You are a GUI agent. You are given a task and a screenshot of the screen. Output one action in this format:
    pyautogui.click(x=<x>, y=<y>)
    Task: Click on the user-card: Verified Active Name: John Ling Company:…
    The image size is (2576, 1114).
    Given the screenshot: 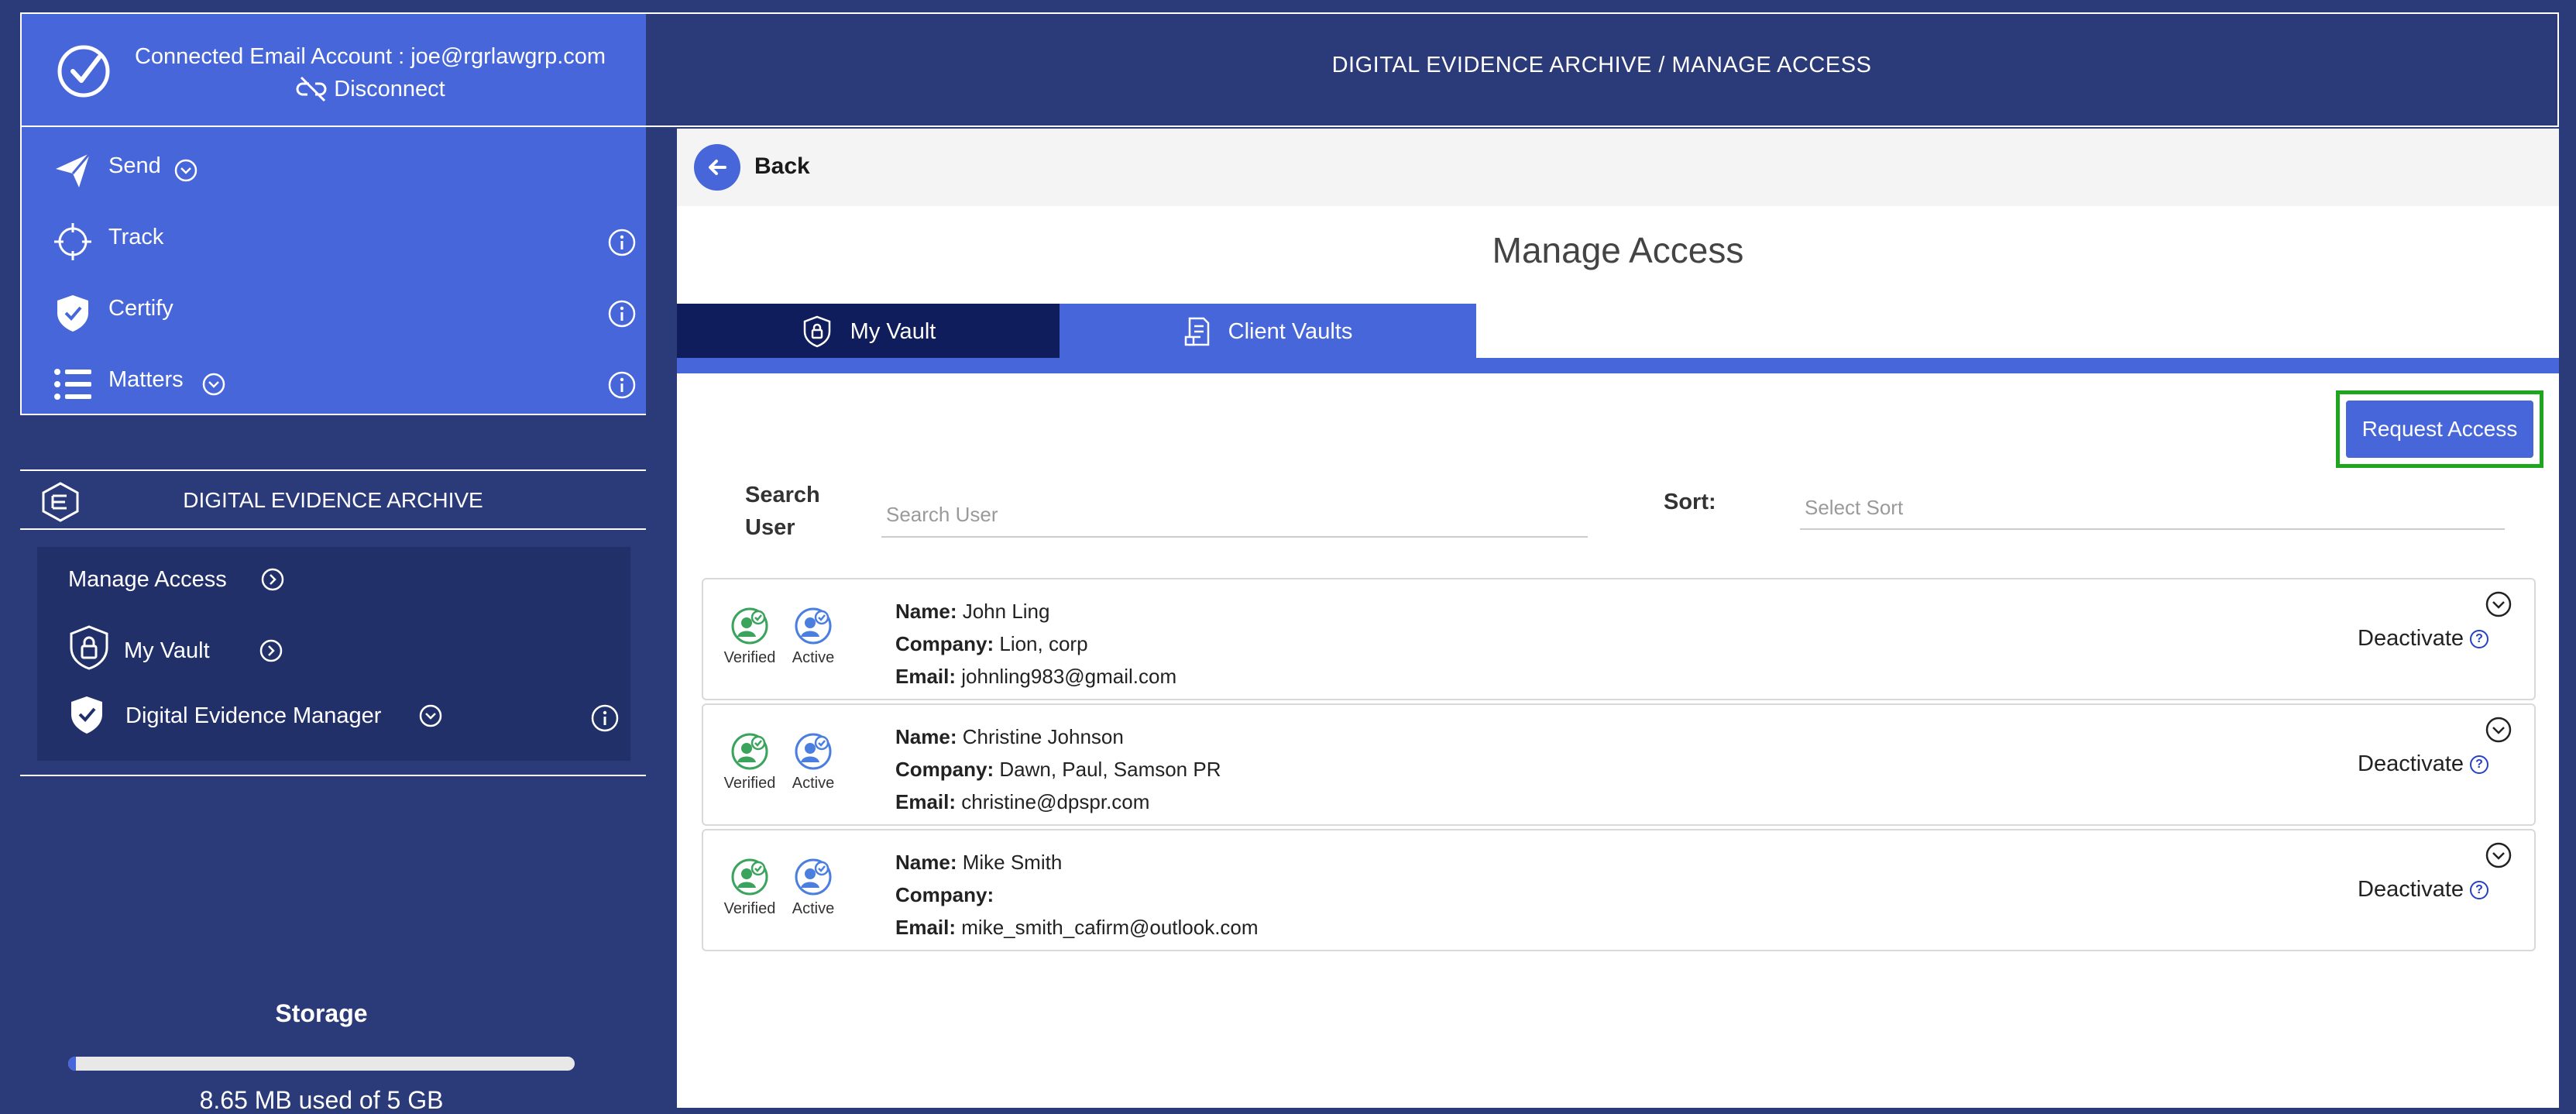 What is the action you would take?
    pyautogui.click(x=1619, y=639)
    